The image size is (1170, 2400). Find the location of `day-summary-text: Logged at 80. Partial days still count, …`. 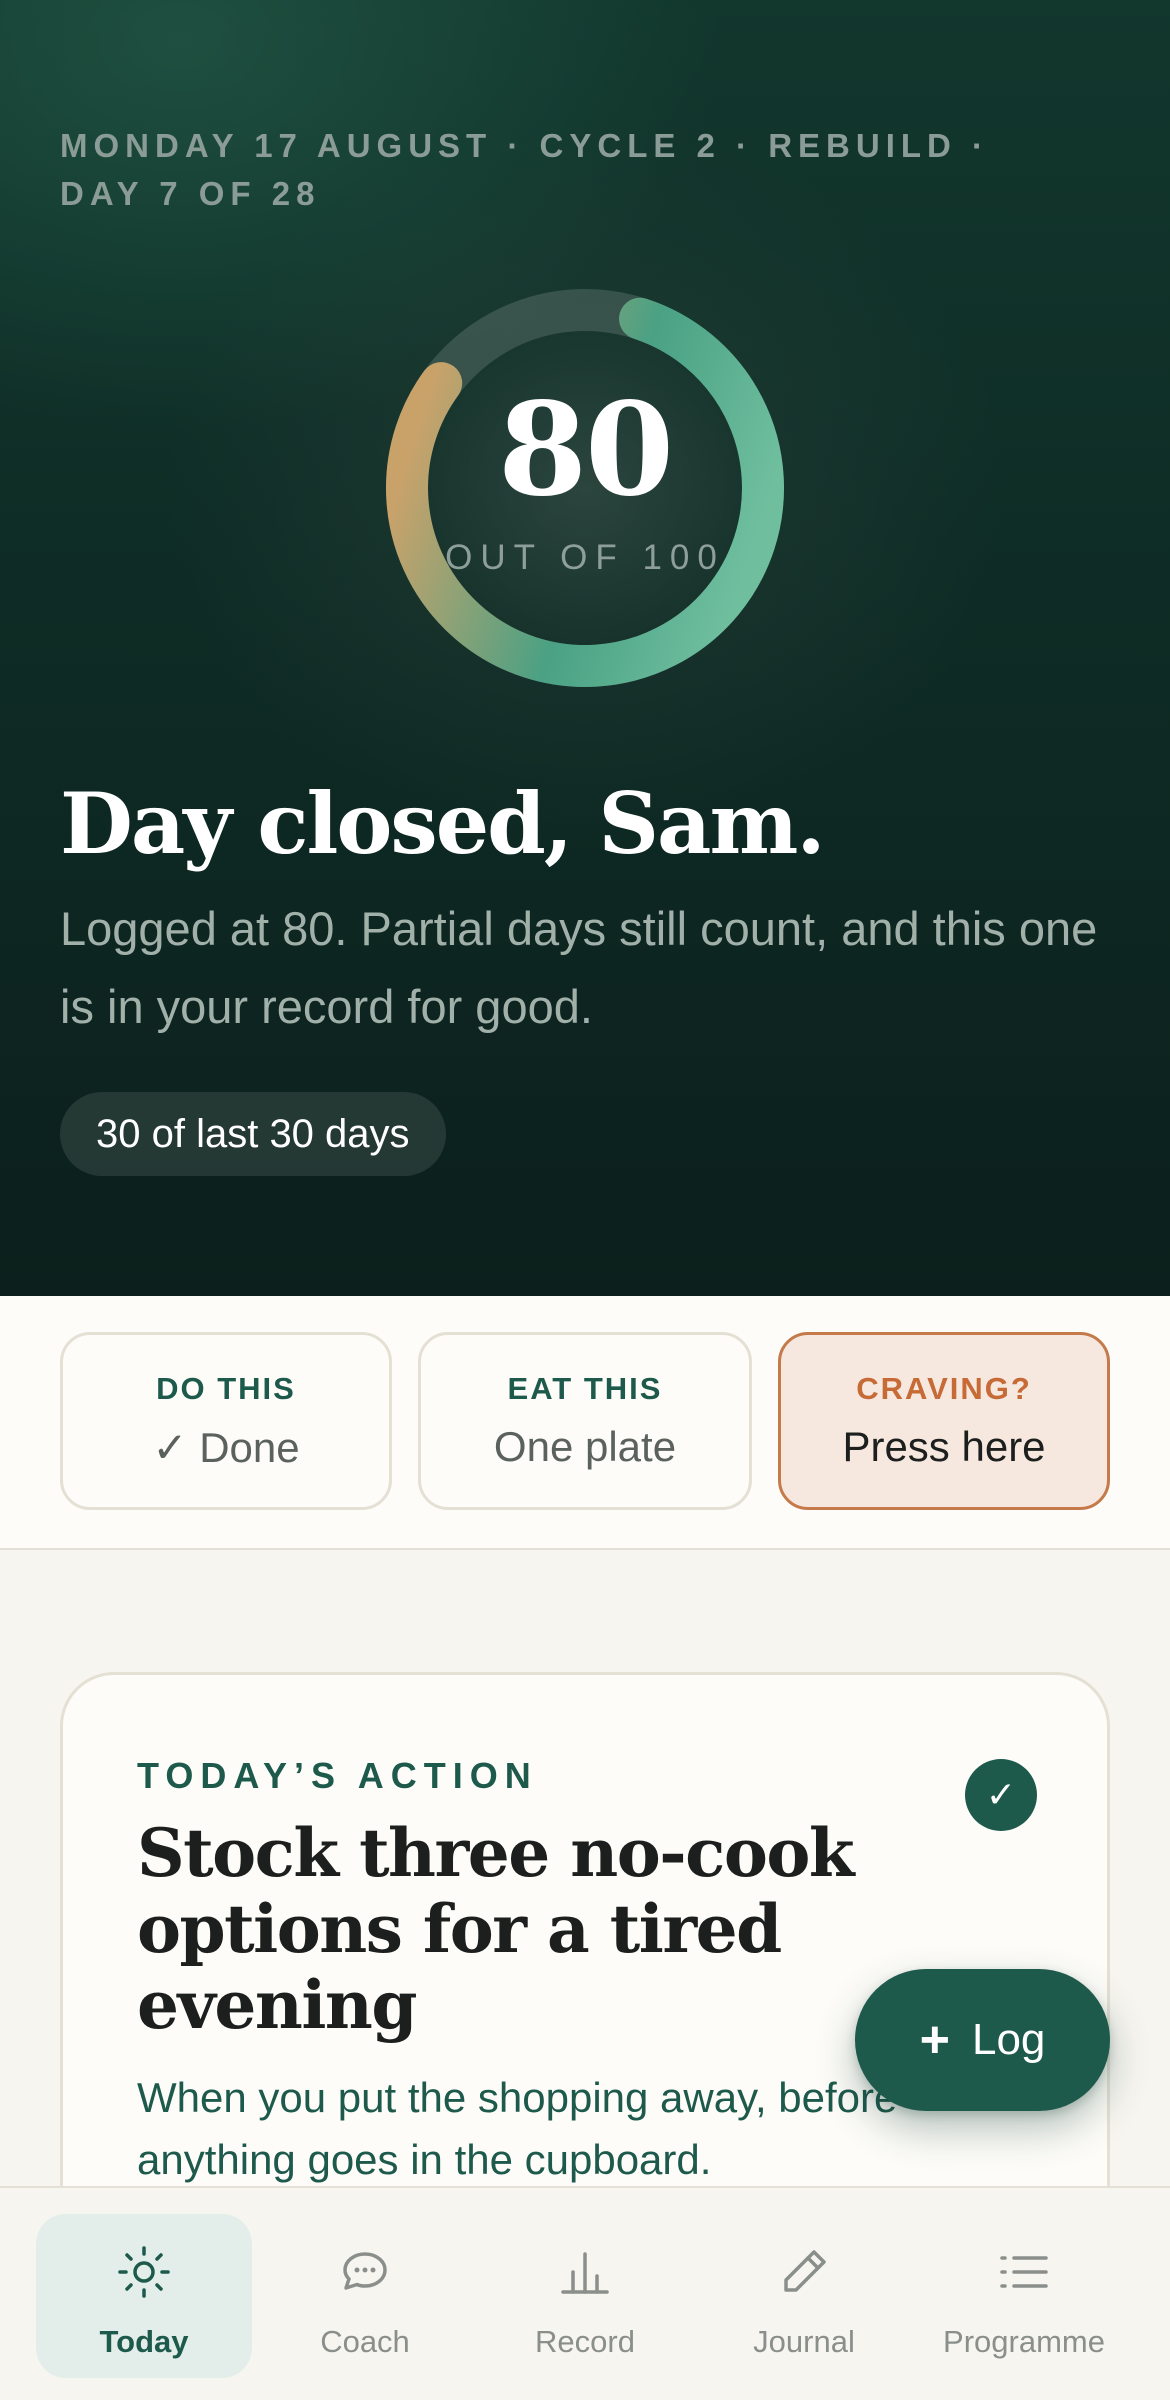

day-summary-text: Logged at 80. Partial days still count, … is located at coordinates (579, 967).